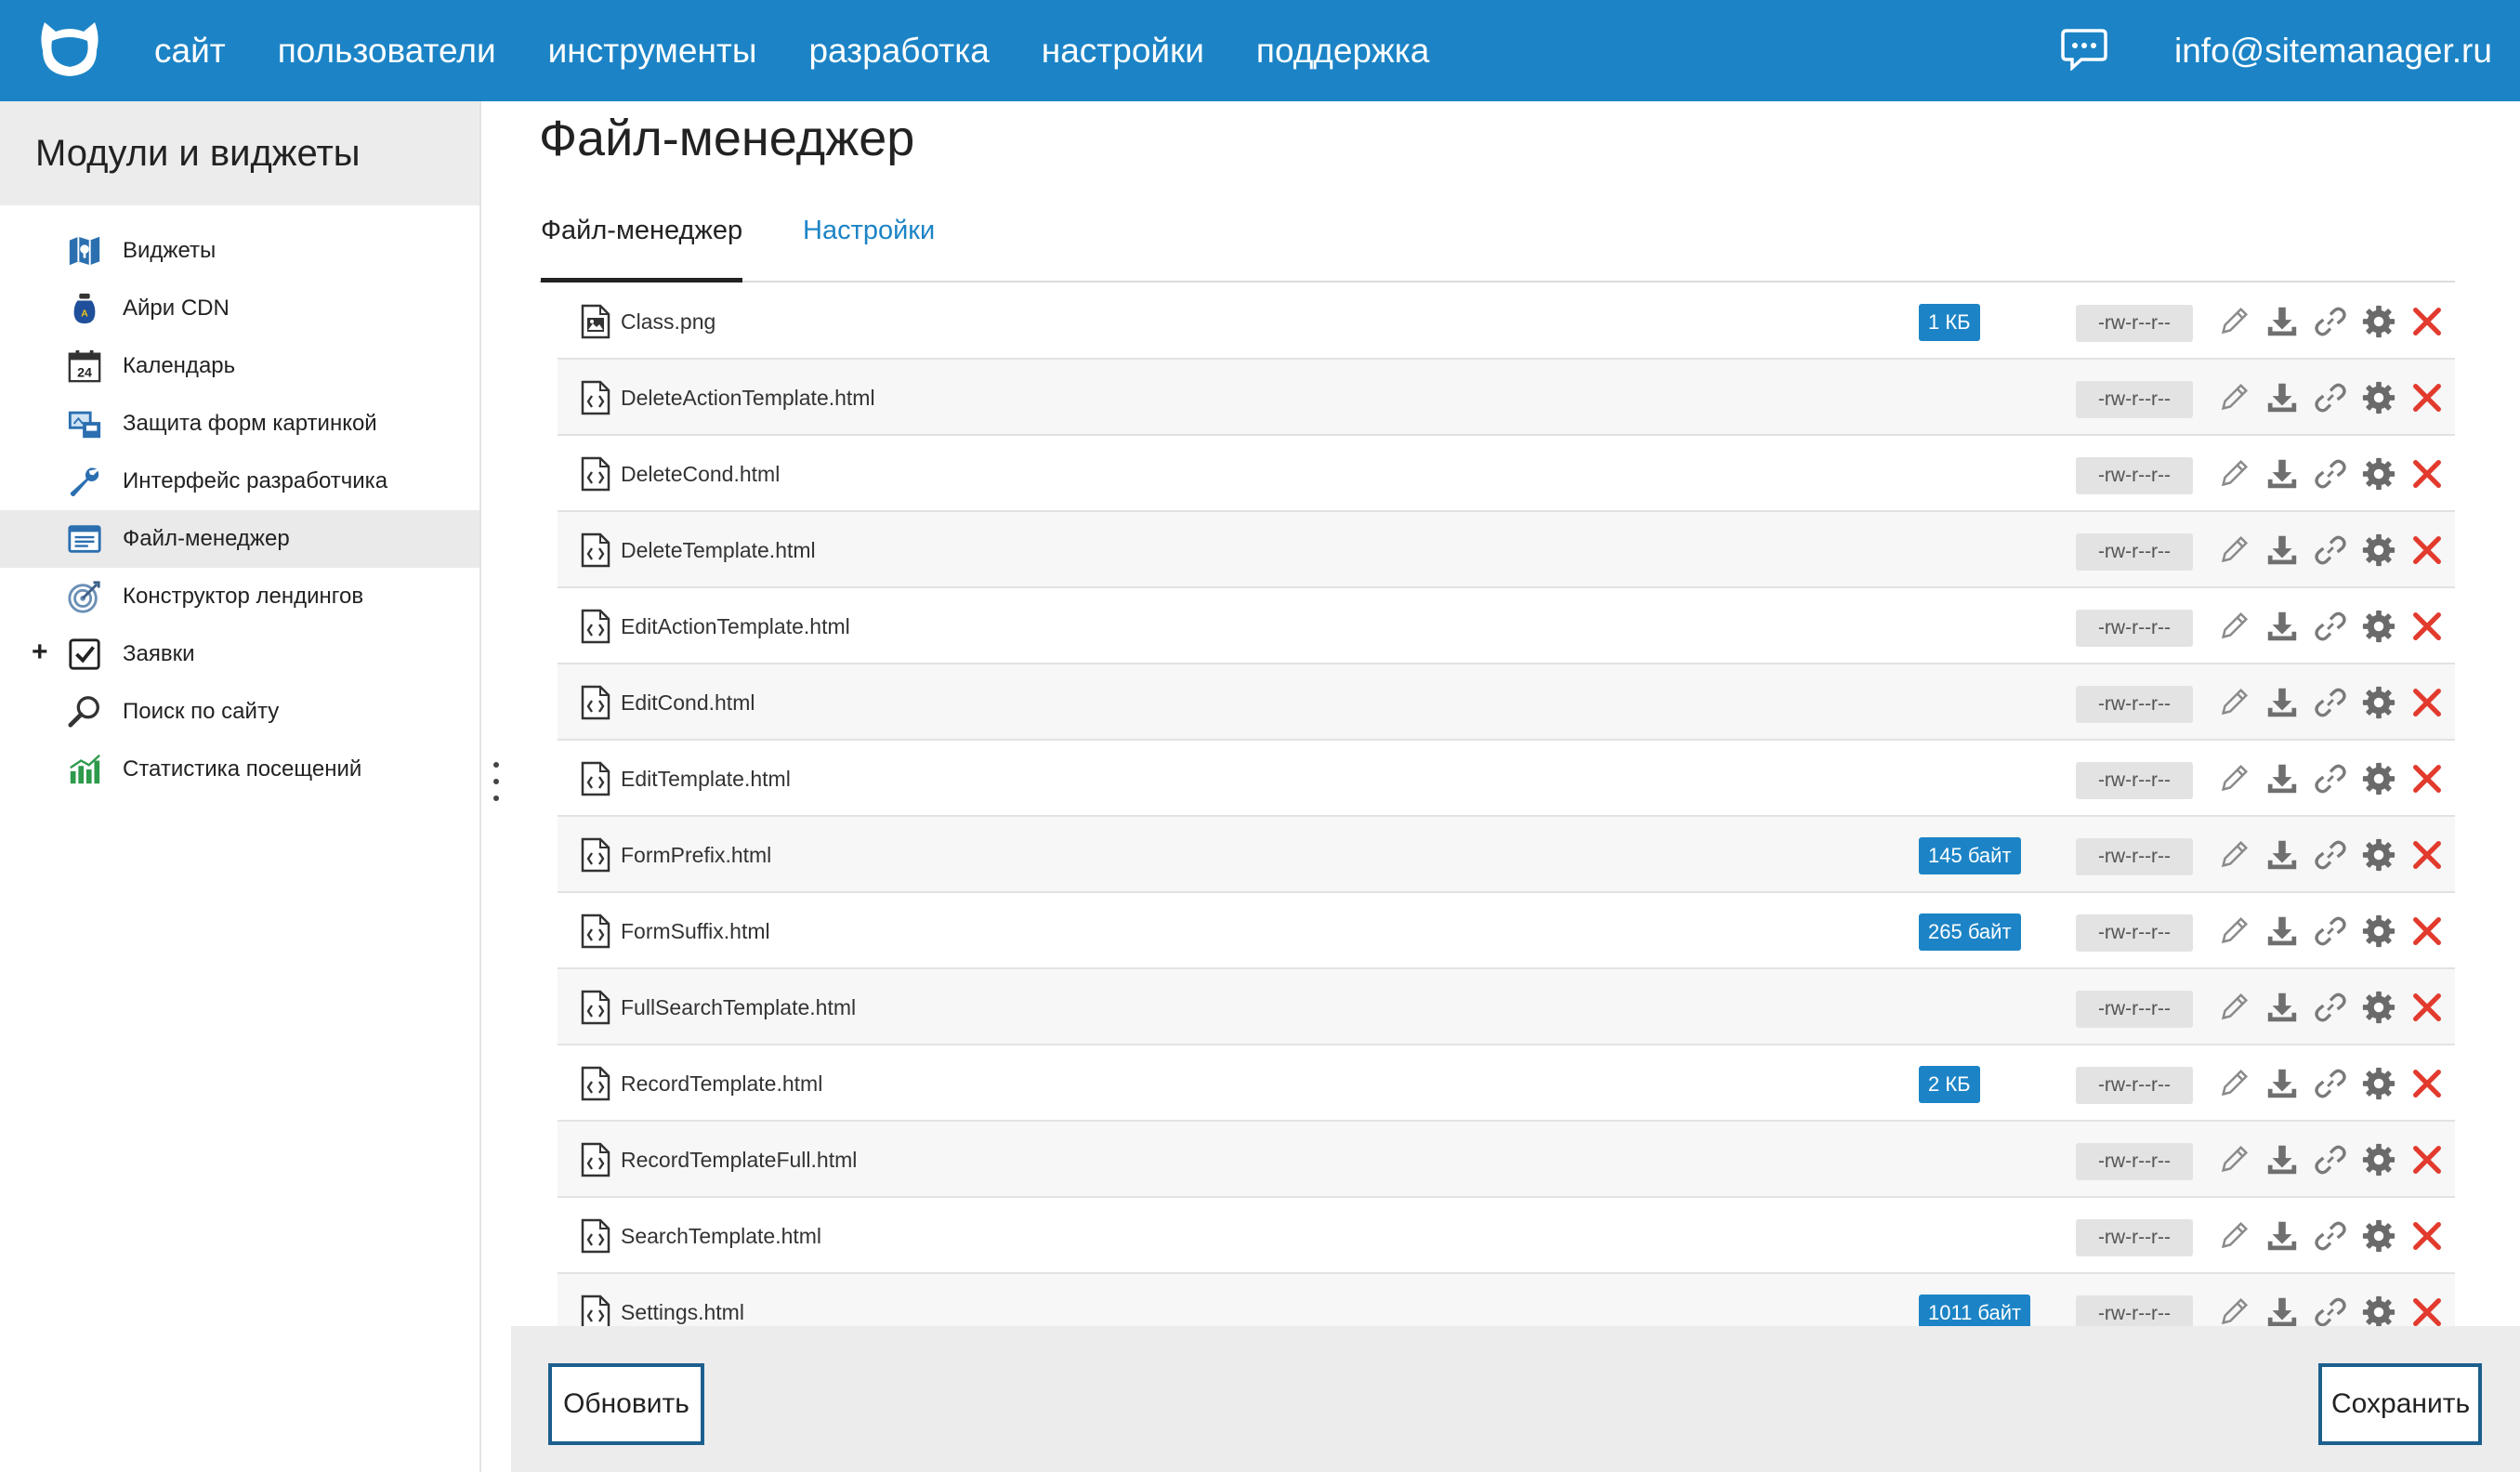 This screenshot has width=2520, height=1472. Describe the element at coordinates (1342, 51) in the screenshot. I see `nav-item-5: поддержка` at that location.